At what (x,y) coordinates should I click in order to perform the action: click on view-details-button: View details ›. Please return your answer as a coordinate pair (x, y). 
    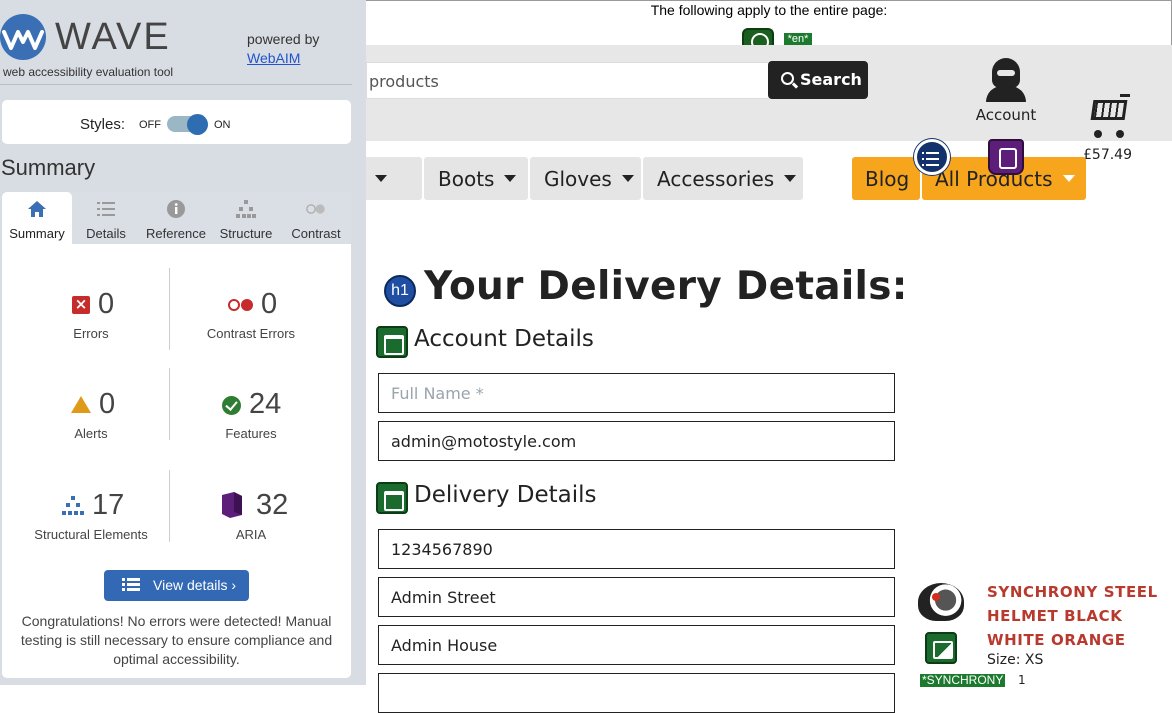
    Looking at the image, I should click on (176, 585).